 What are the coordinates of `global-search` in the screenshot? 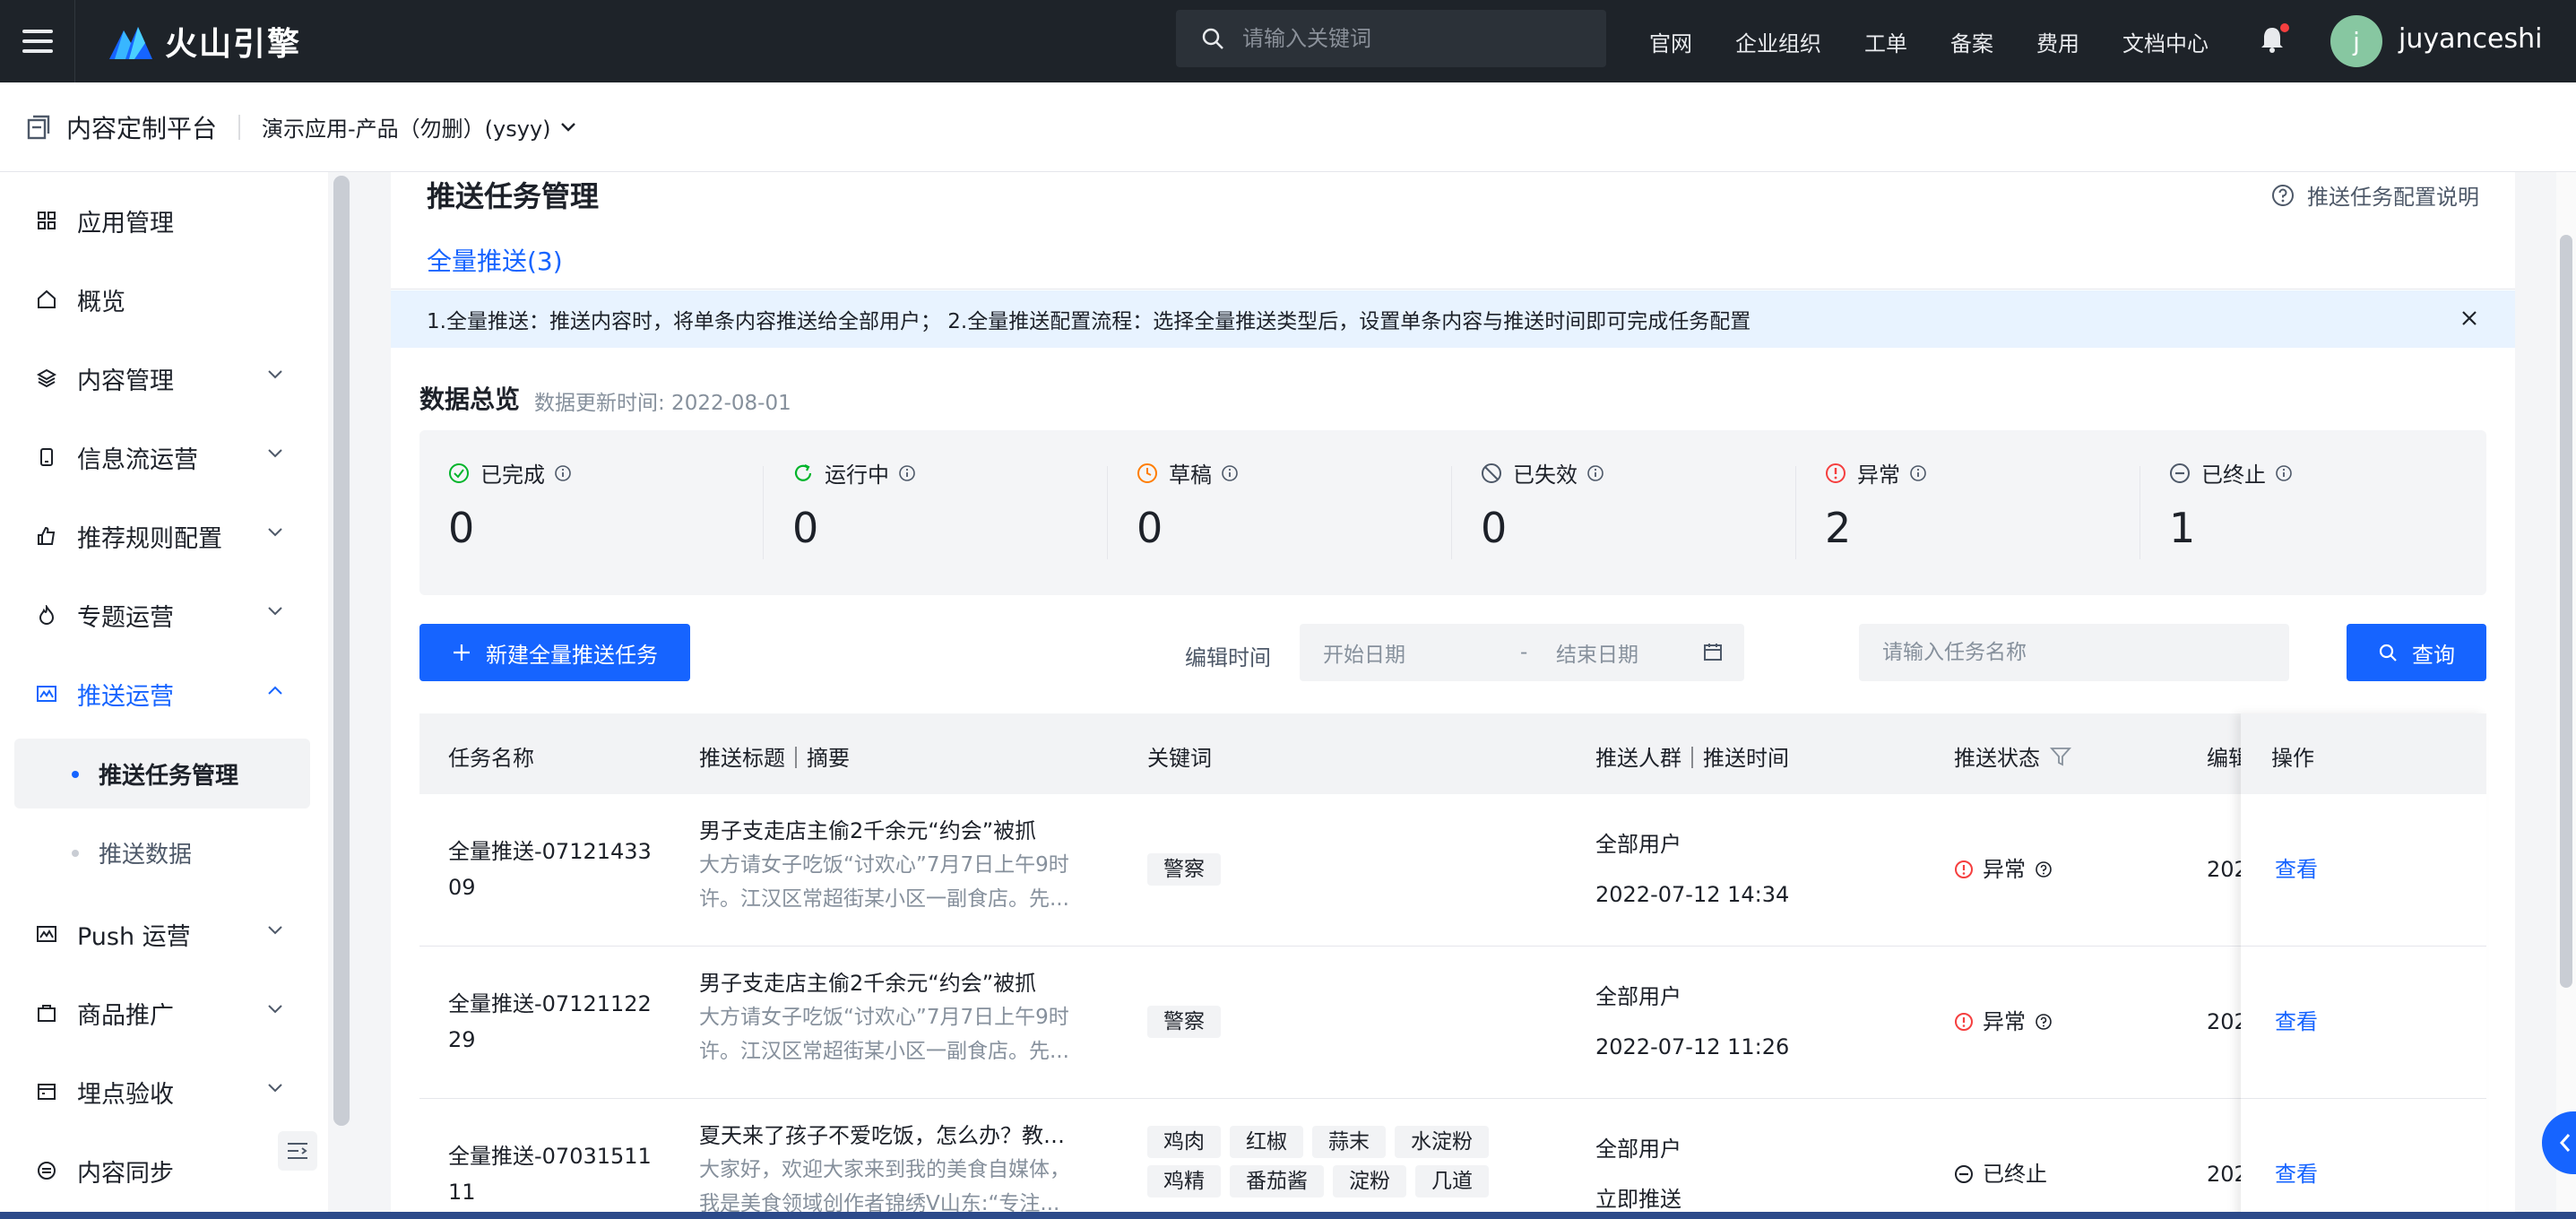 It's located at (1391, 39).